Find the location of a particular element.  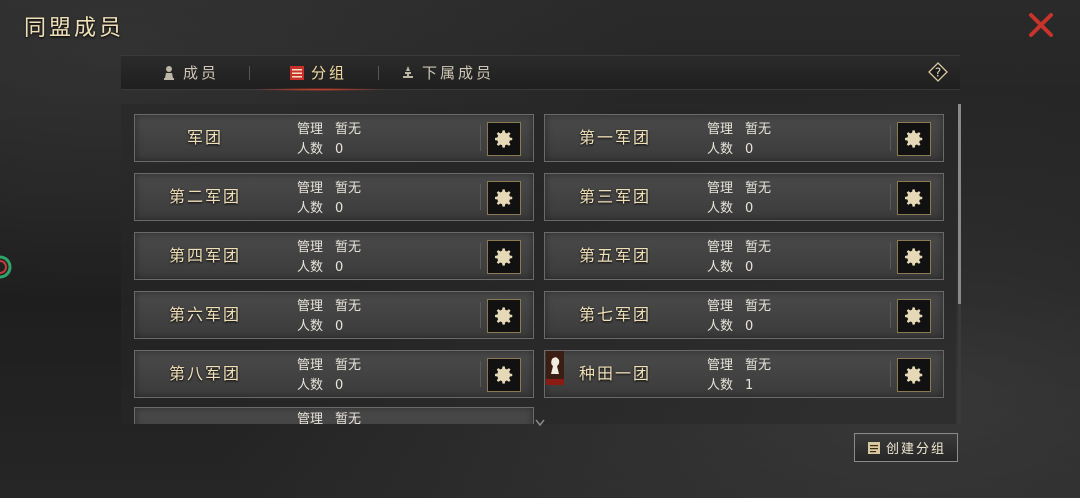

tab-groups: 分组 is located at coordinates (318, 73).